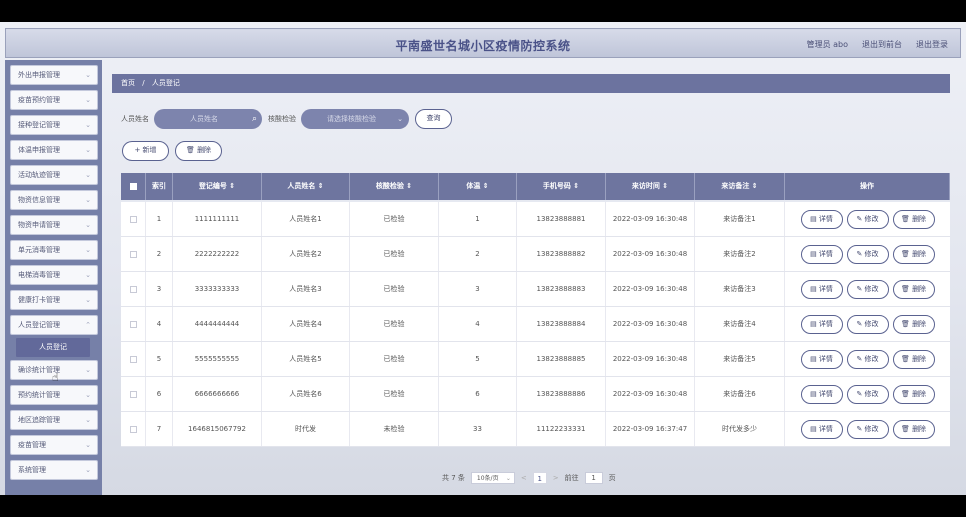  I want to click on check-label: 核酸检验, so click(282, 119).